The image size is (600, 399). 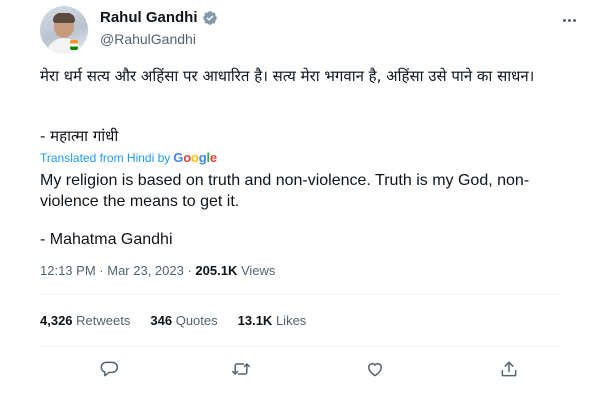 What do you see at coordinates (148, 39) in the screenshot?
I see `author-handle: @RahulGandhi` at bounding box center [148, 39].